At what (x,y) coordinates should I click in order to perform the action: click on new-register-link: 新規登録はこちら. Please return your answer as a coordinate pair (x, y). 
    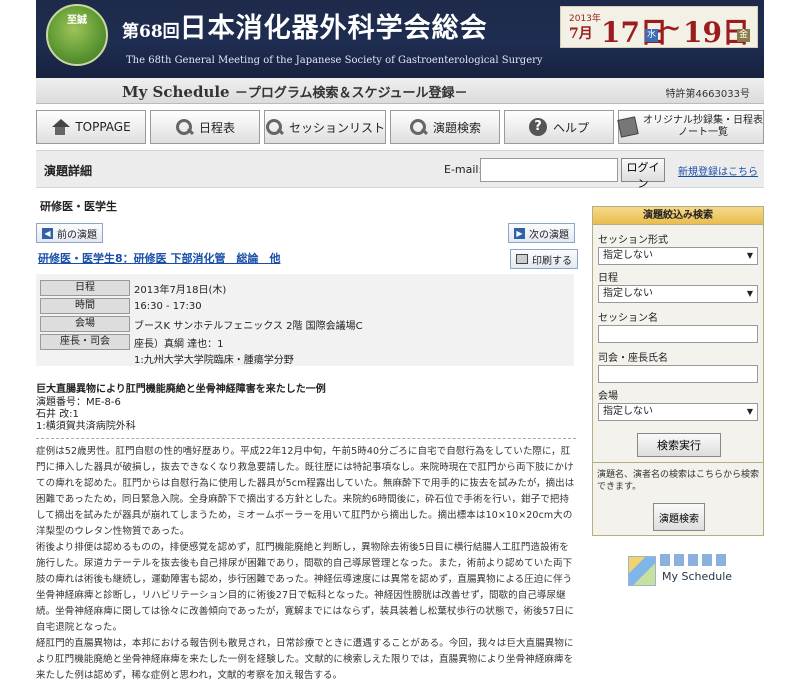
    Looking at the image, I should click on (718, 170).